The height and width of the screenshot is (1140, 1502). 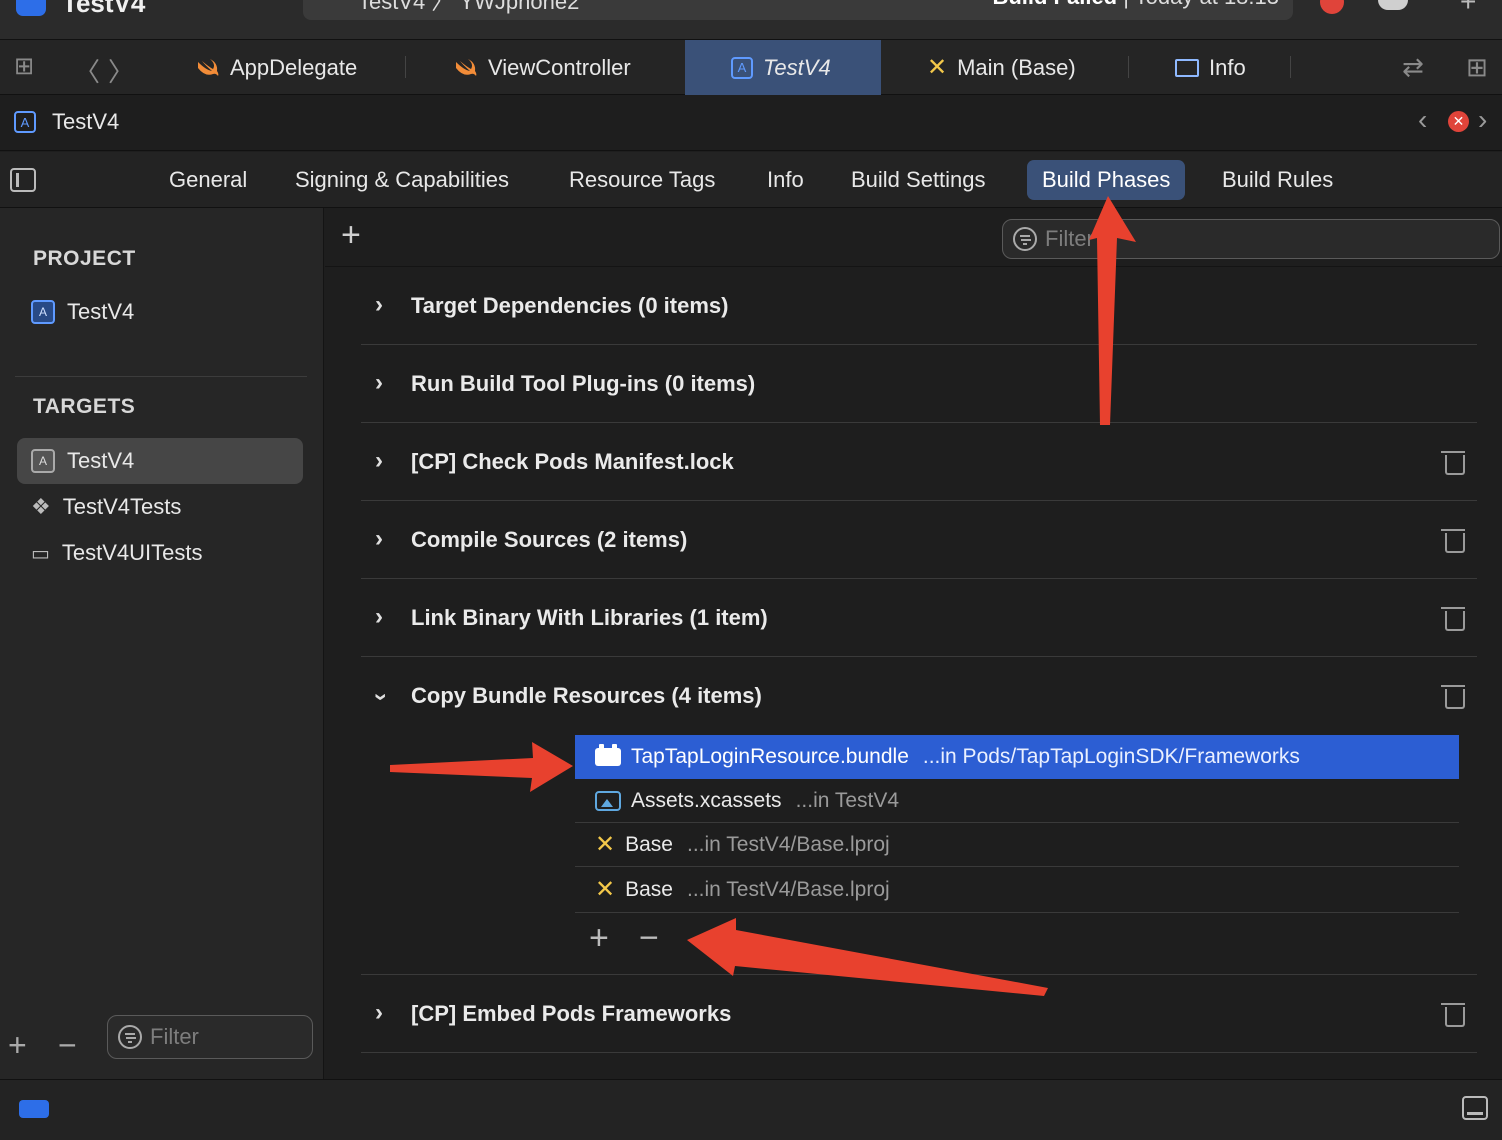 I want to click on phase-compile-sources: › Compile Sources (2 items), so click(x=919, y=540).